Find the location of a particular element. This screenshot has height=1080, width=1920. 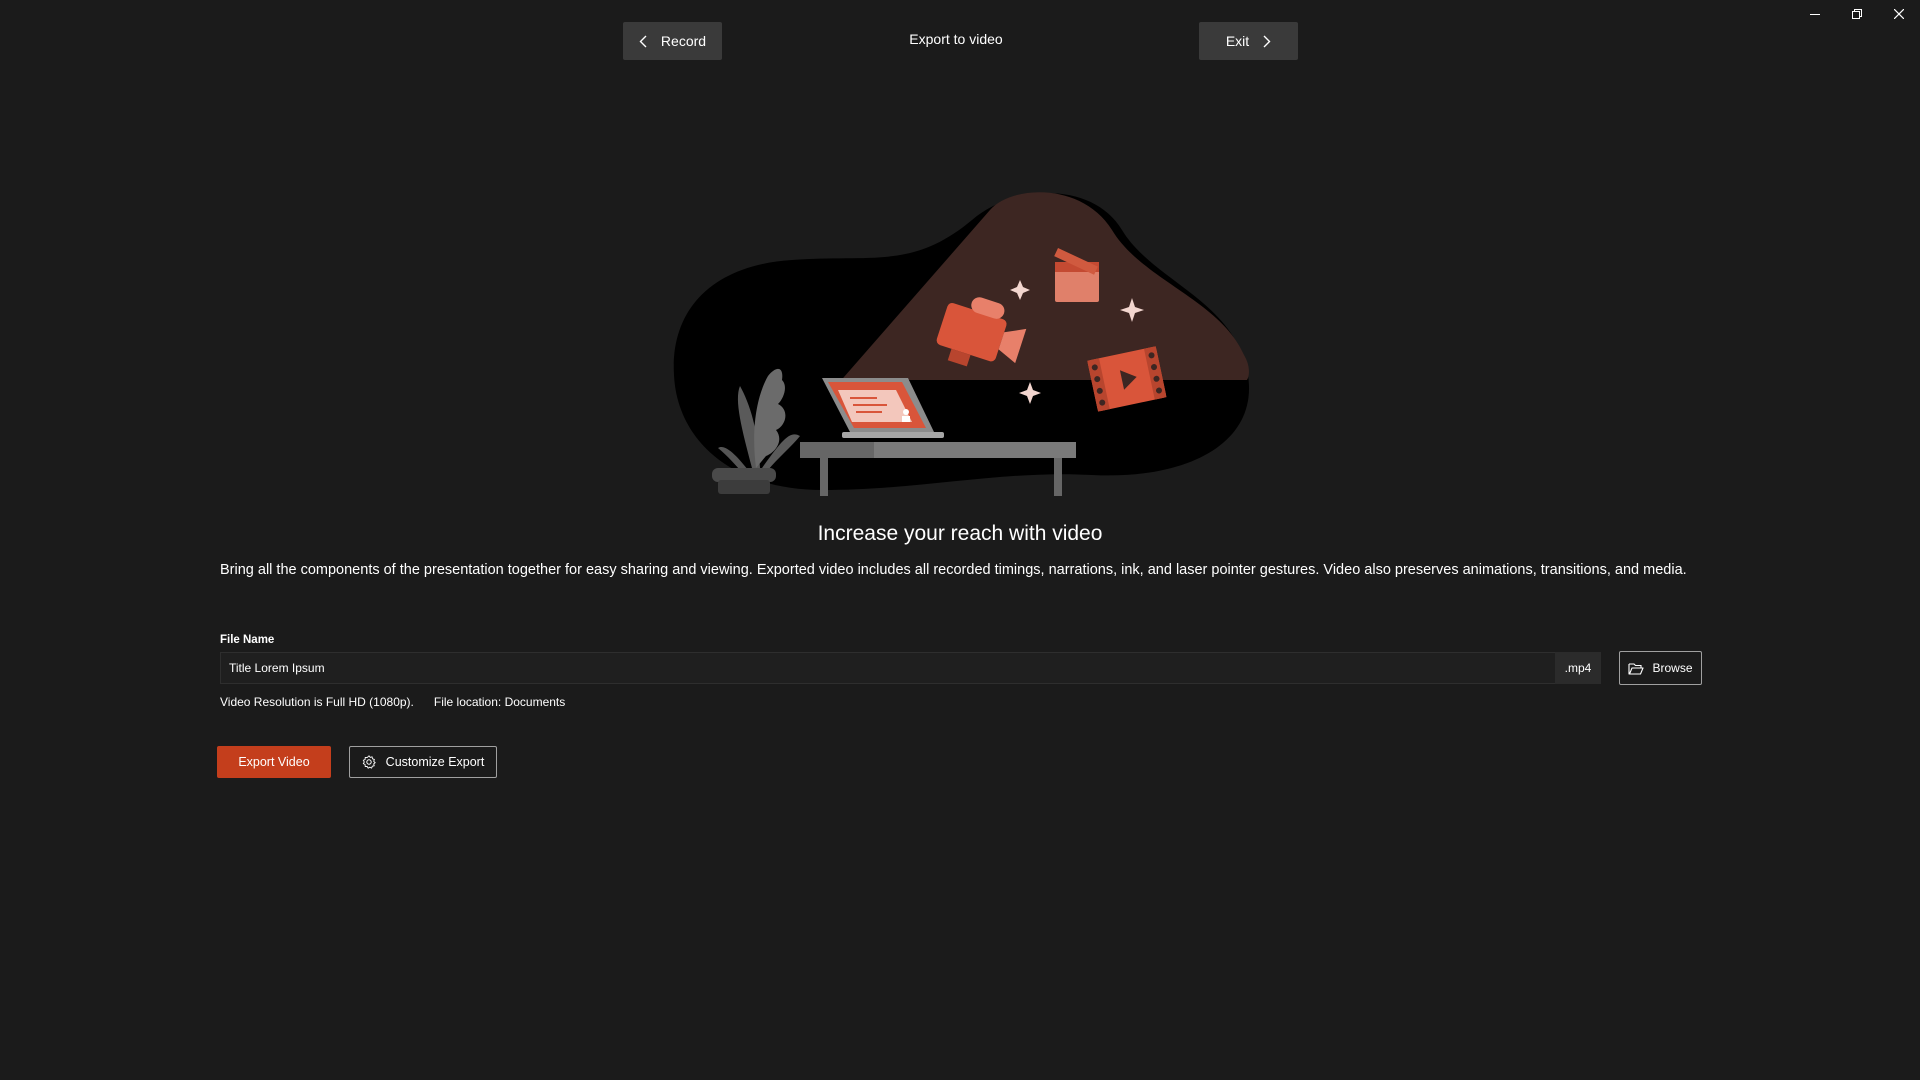

minimize-icon is located at coordinates (1815, 14).